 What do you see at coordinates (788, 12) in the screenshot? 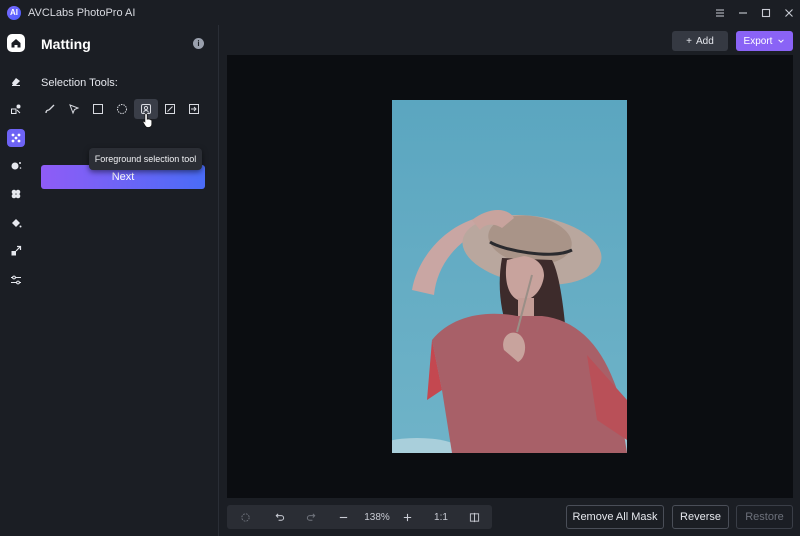
I see `close-icon` at bounding box center [788, 12].